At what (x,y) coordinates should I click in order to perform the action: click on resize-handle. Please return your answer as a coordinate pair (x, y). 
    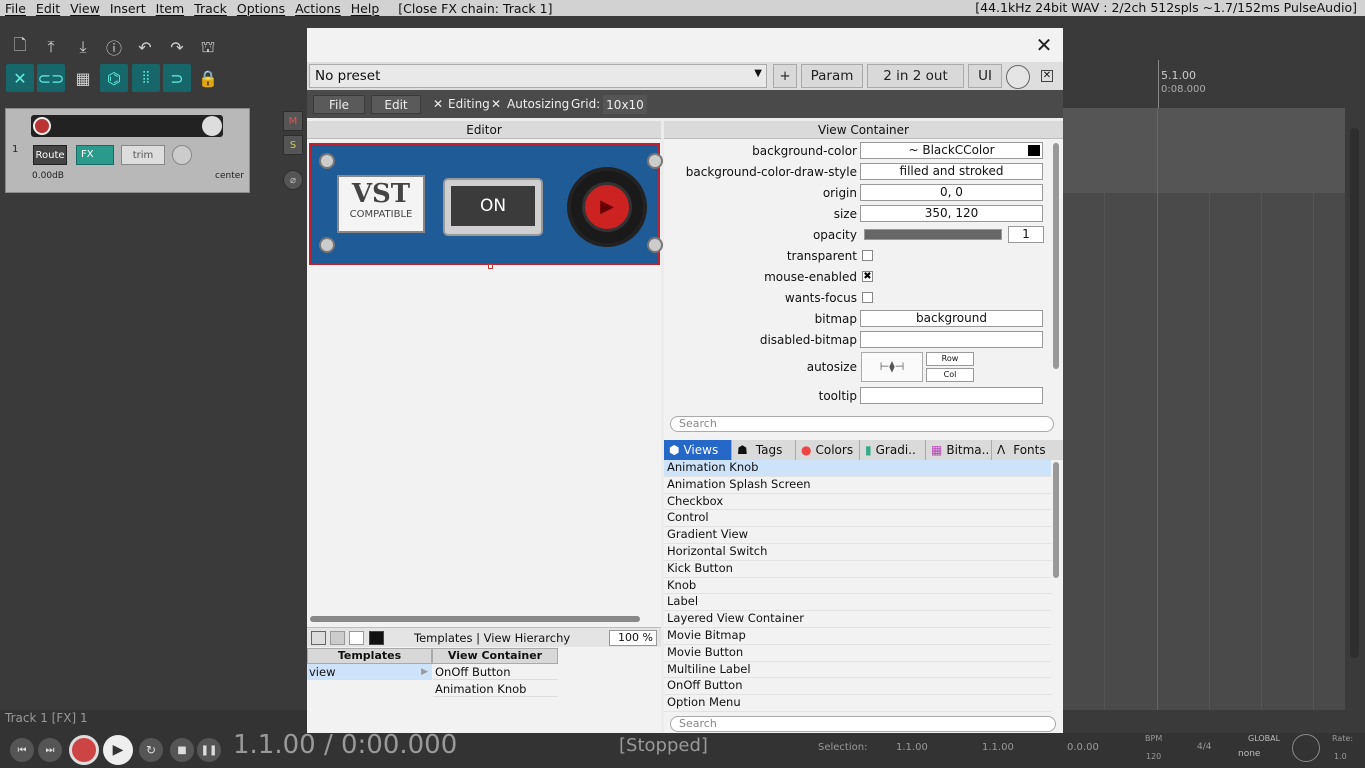
    Looking at the image, I should click on (490, 266).